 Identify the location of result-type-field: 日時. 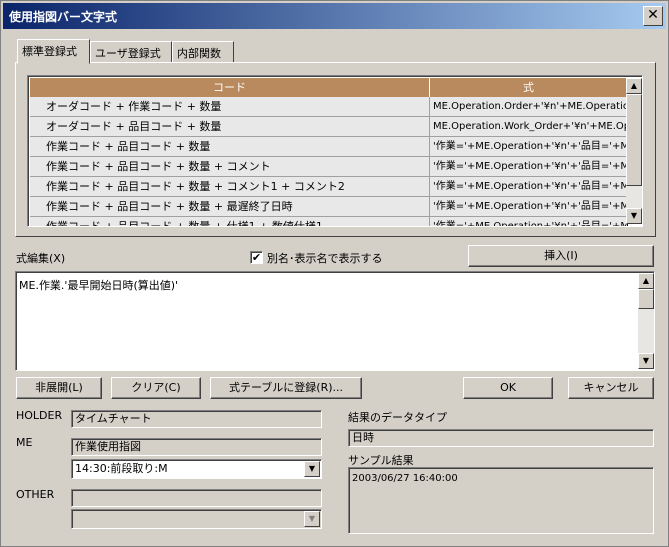
(501, 438).